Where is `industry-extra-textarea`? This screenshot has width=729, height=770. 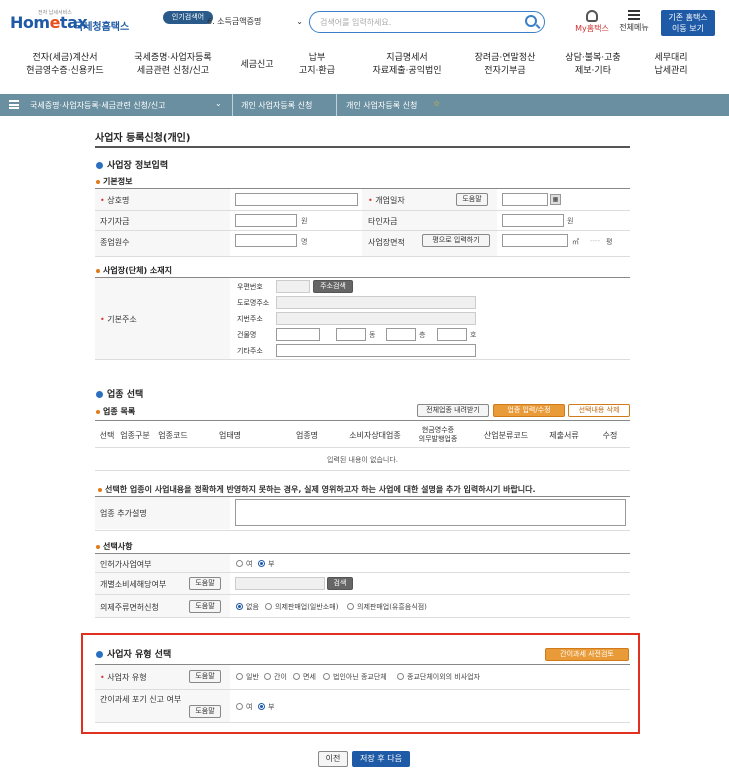 industry-extra-textarea is located at coordinates (430, 512).